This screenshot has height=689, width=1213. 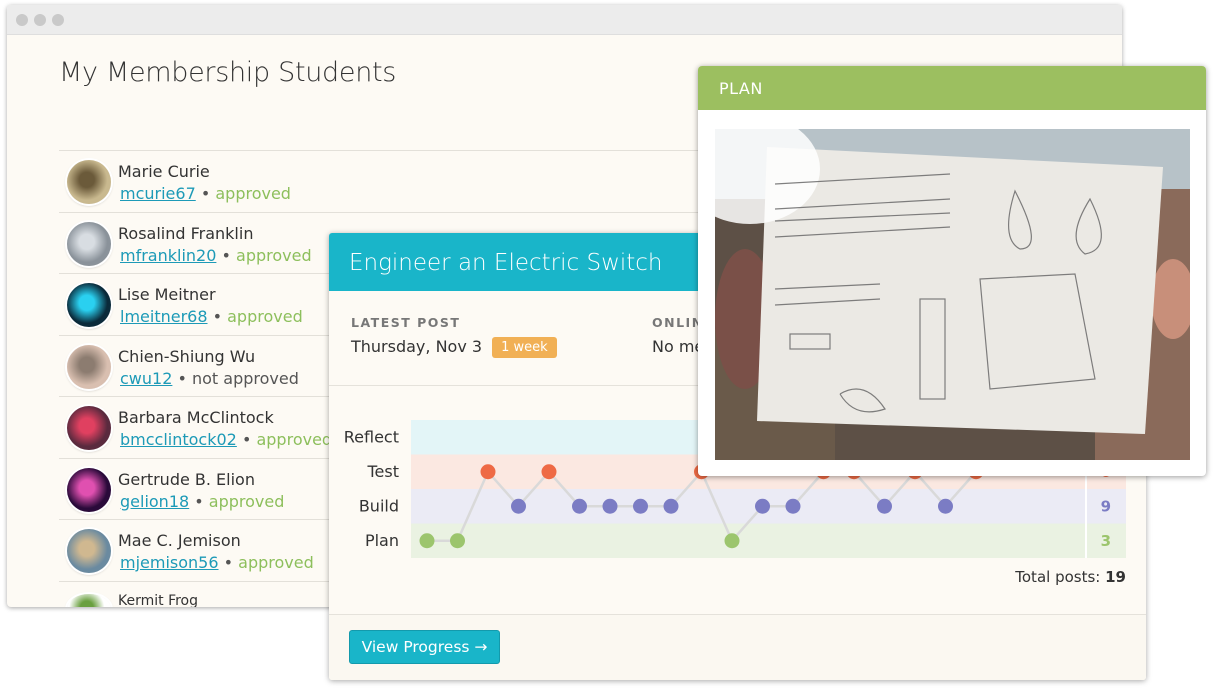 What do you see at coordinates (678, 322) in the screenshot?
I see `online-label: ONLIN` at bounding box center [678, 322].